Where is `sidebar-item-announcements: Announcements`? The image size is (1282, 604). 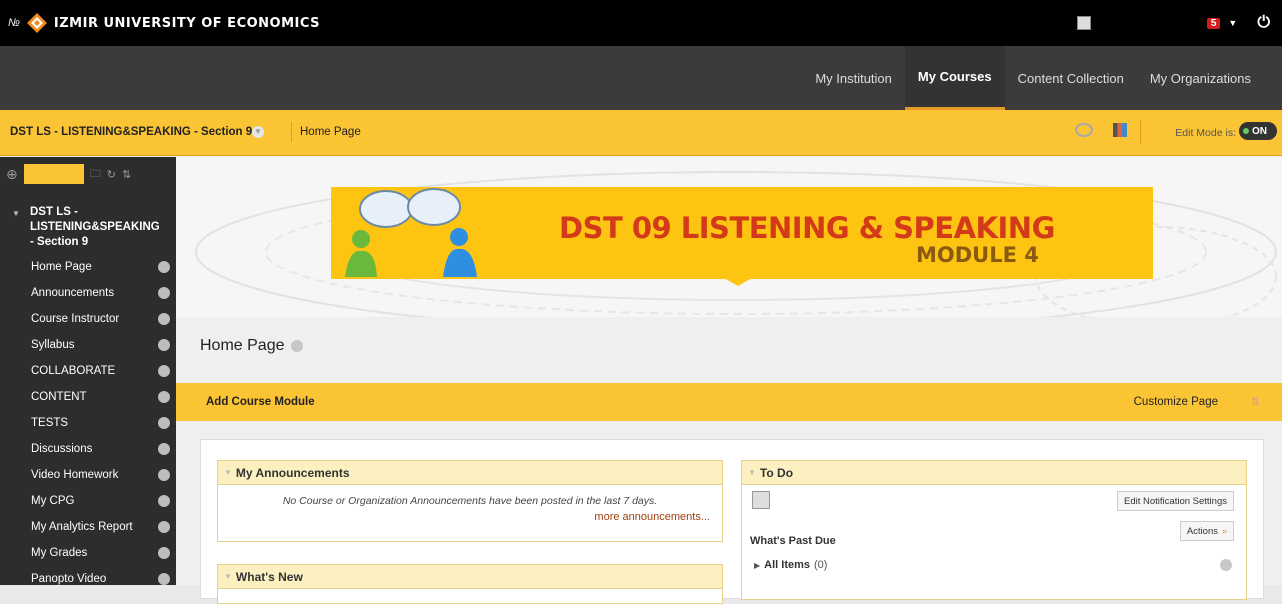
sidebar-item-announcements: Announcements is located at coordinates (88, 293).